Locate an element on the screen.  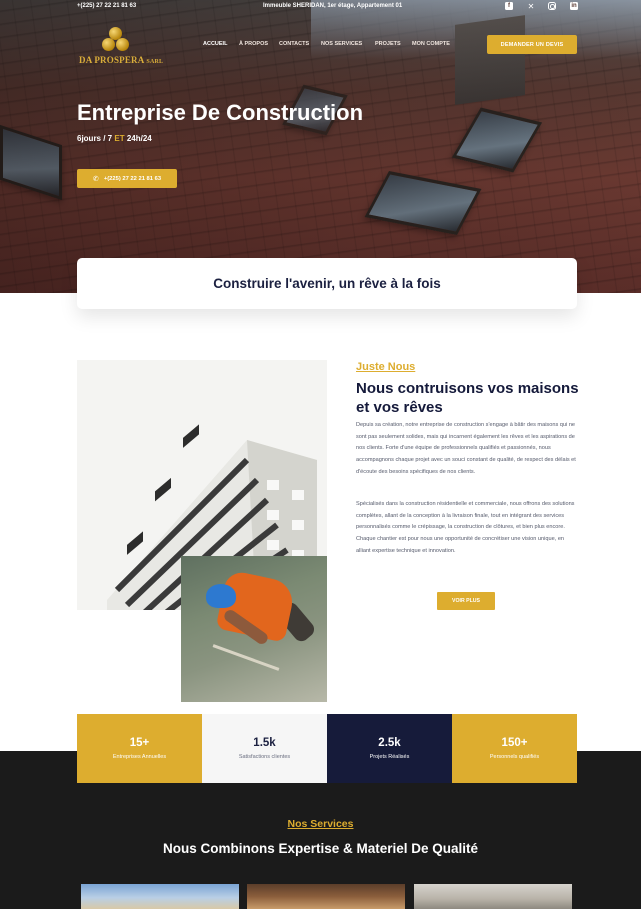
topbar-phone: +(225) 27 22 21 81 63 is located at coordinates (106, 6).